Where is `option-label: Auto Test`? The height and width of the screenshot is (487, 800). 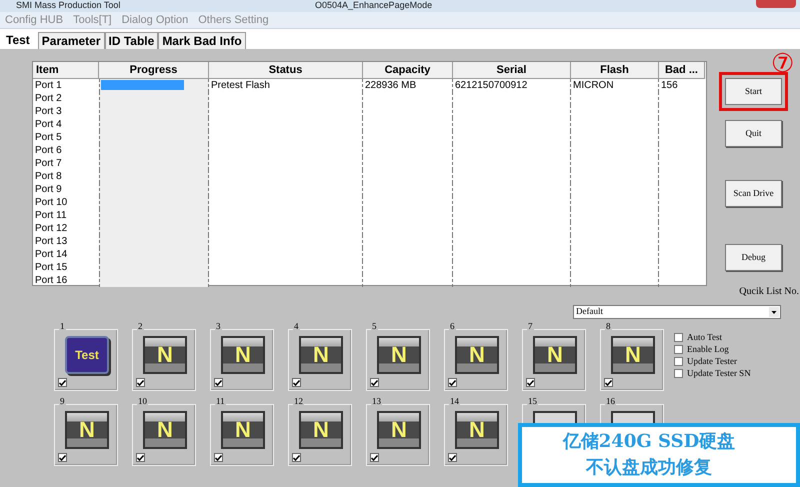 option-label: Auto Test is located at coordinates (704, 337).